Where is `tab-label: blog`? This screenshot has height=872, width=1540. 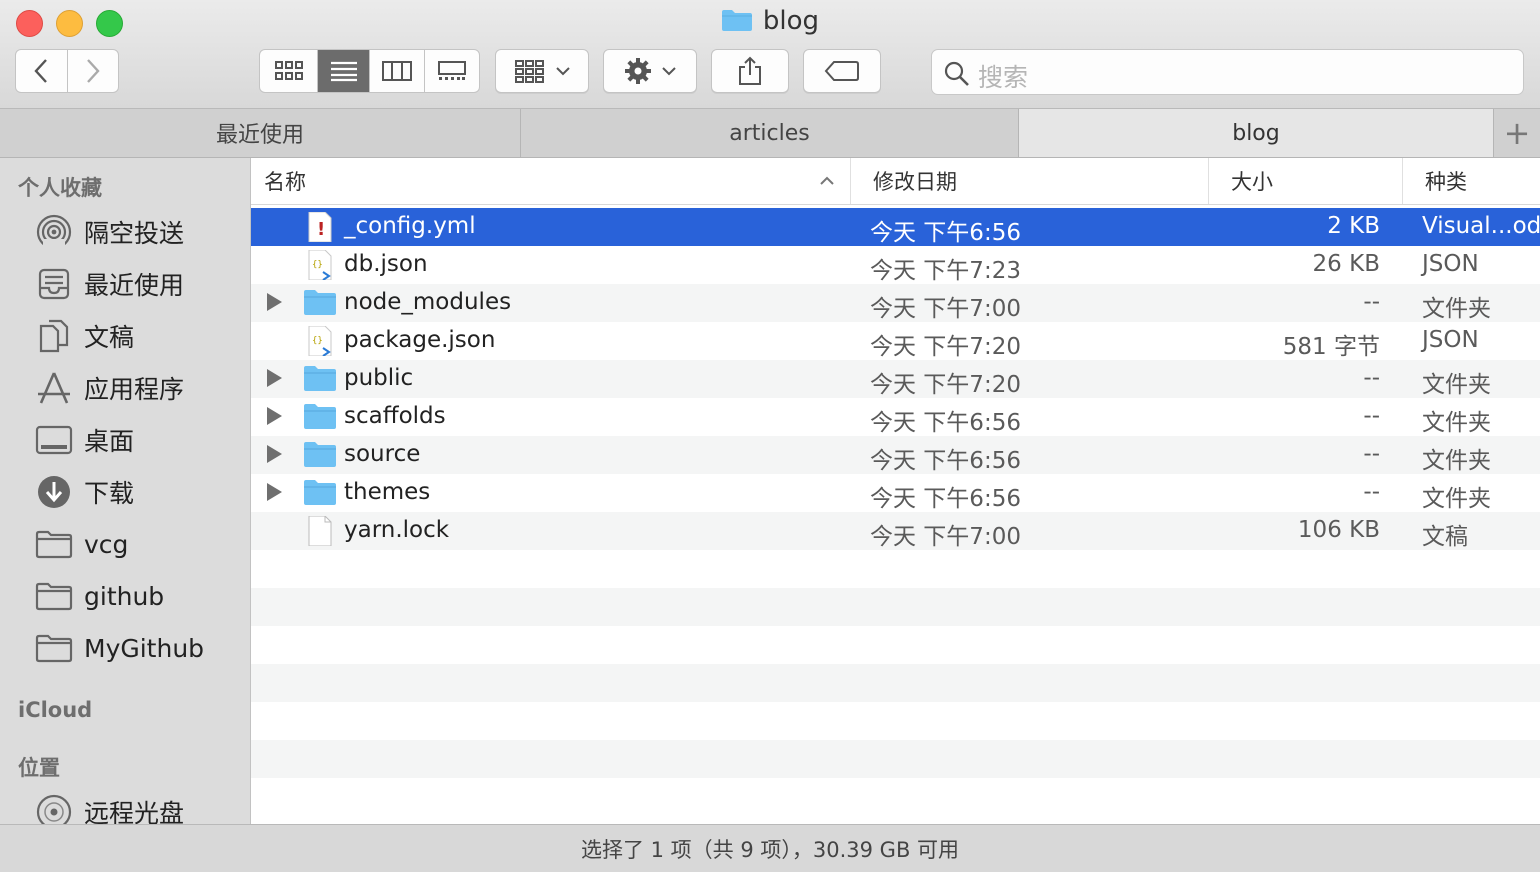
tab-label: blog is located at coordinates (1256, 133).